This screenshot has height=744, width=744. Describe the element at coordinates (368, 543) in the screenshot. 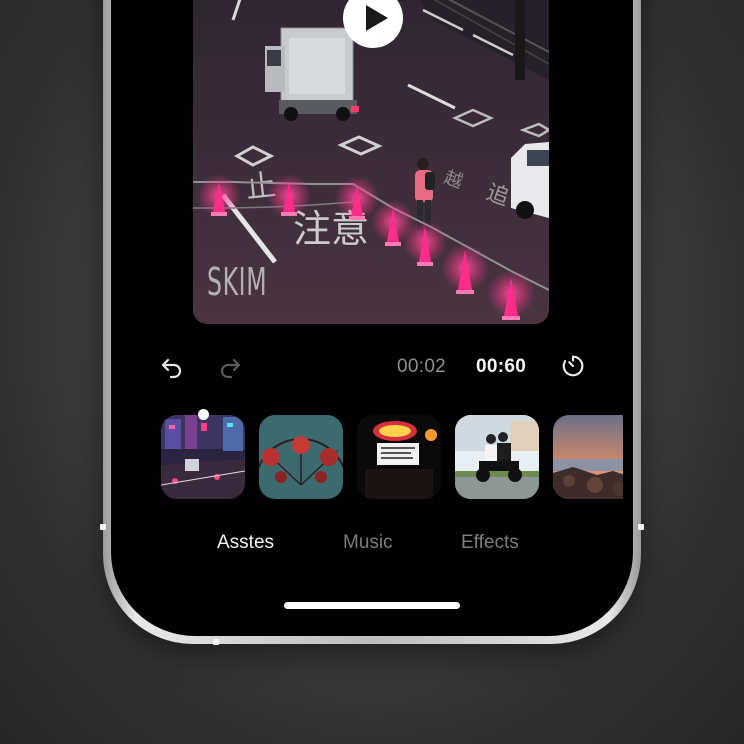

I see `tab-music: Music` at that location.